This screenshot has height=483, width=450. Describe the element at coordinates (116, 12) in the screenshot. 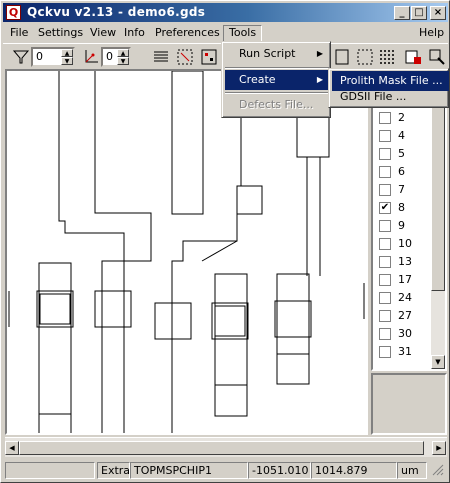

I see `window-title: Qckvu v2.13 - demo6.gds` at that location.